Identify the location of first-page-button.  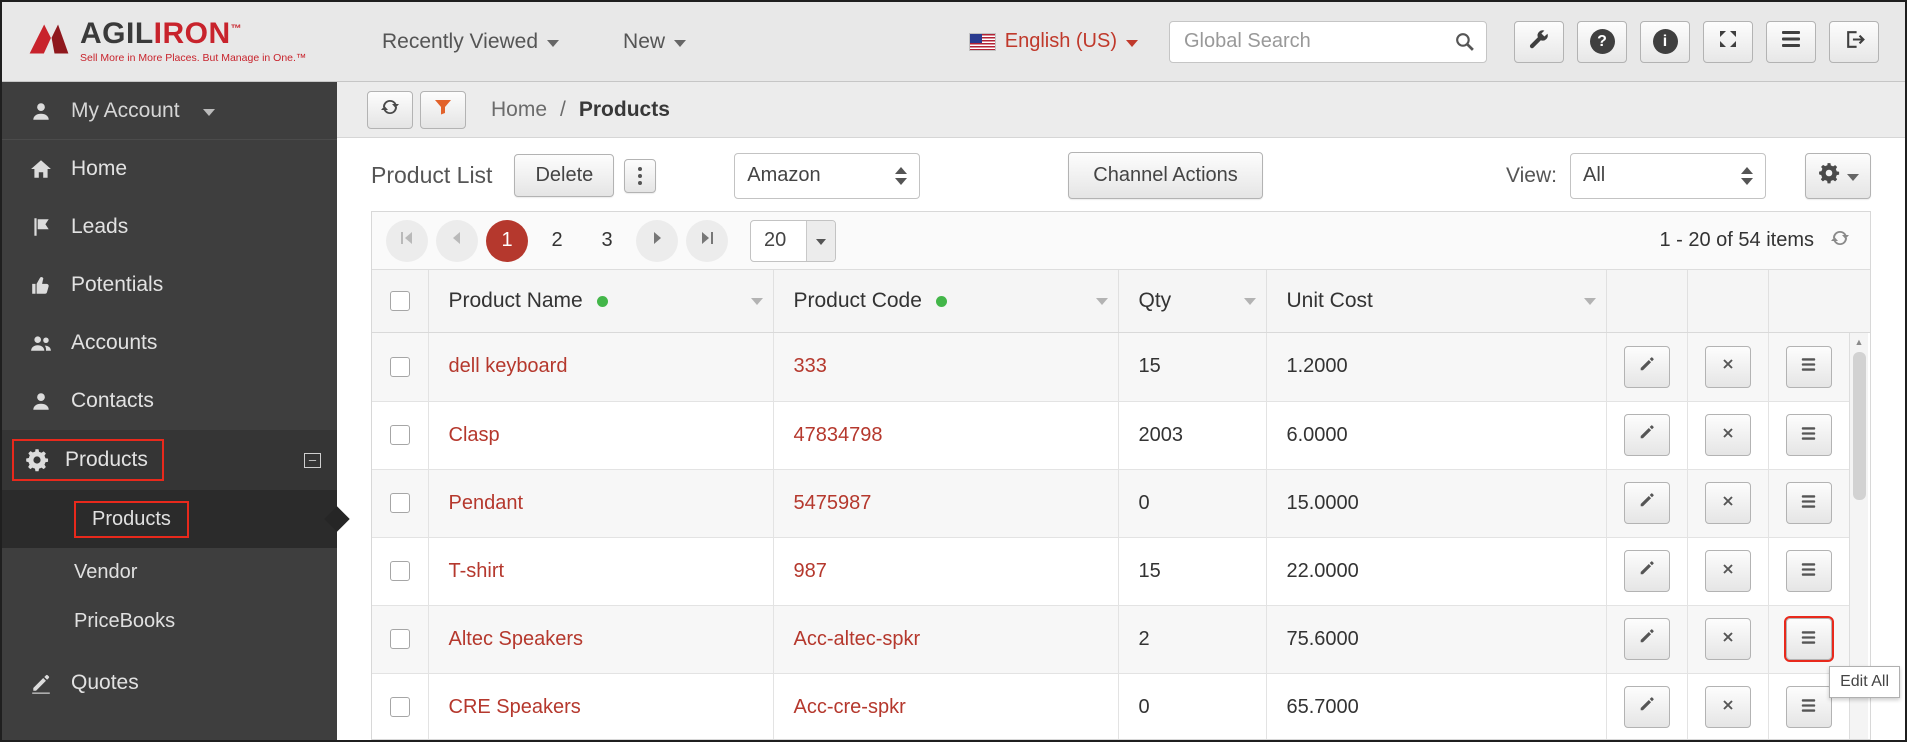
(407, 240).